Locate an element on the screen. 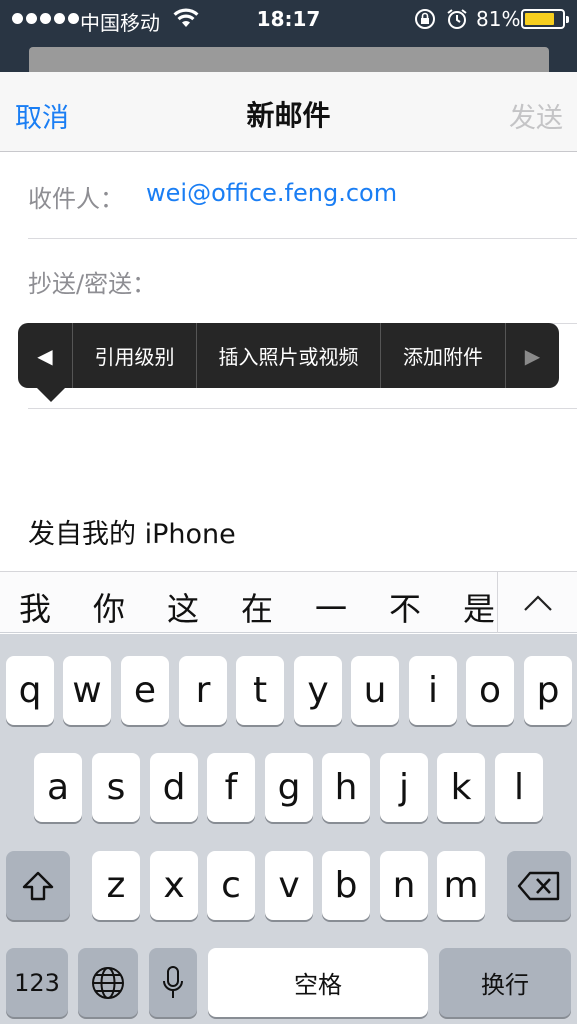 The image size is (577, 1024). key-r: r is located at coordinates (203, 690).